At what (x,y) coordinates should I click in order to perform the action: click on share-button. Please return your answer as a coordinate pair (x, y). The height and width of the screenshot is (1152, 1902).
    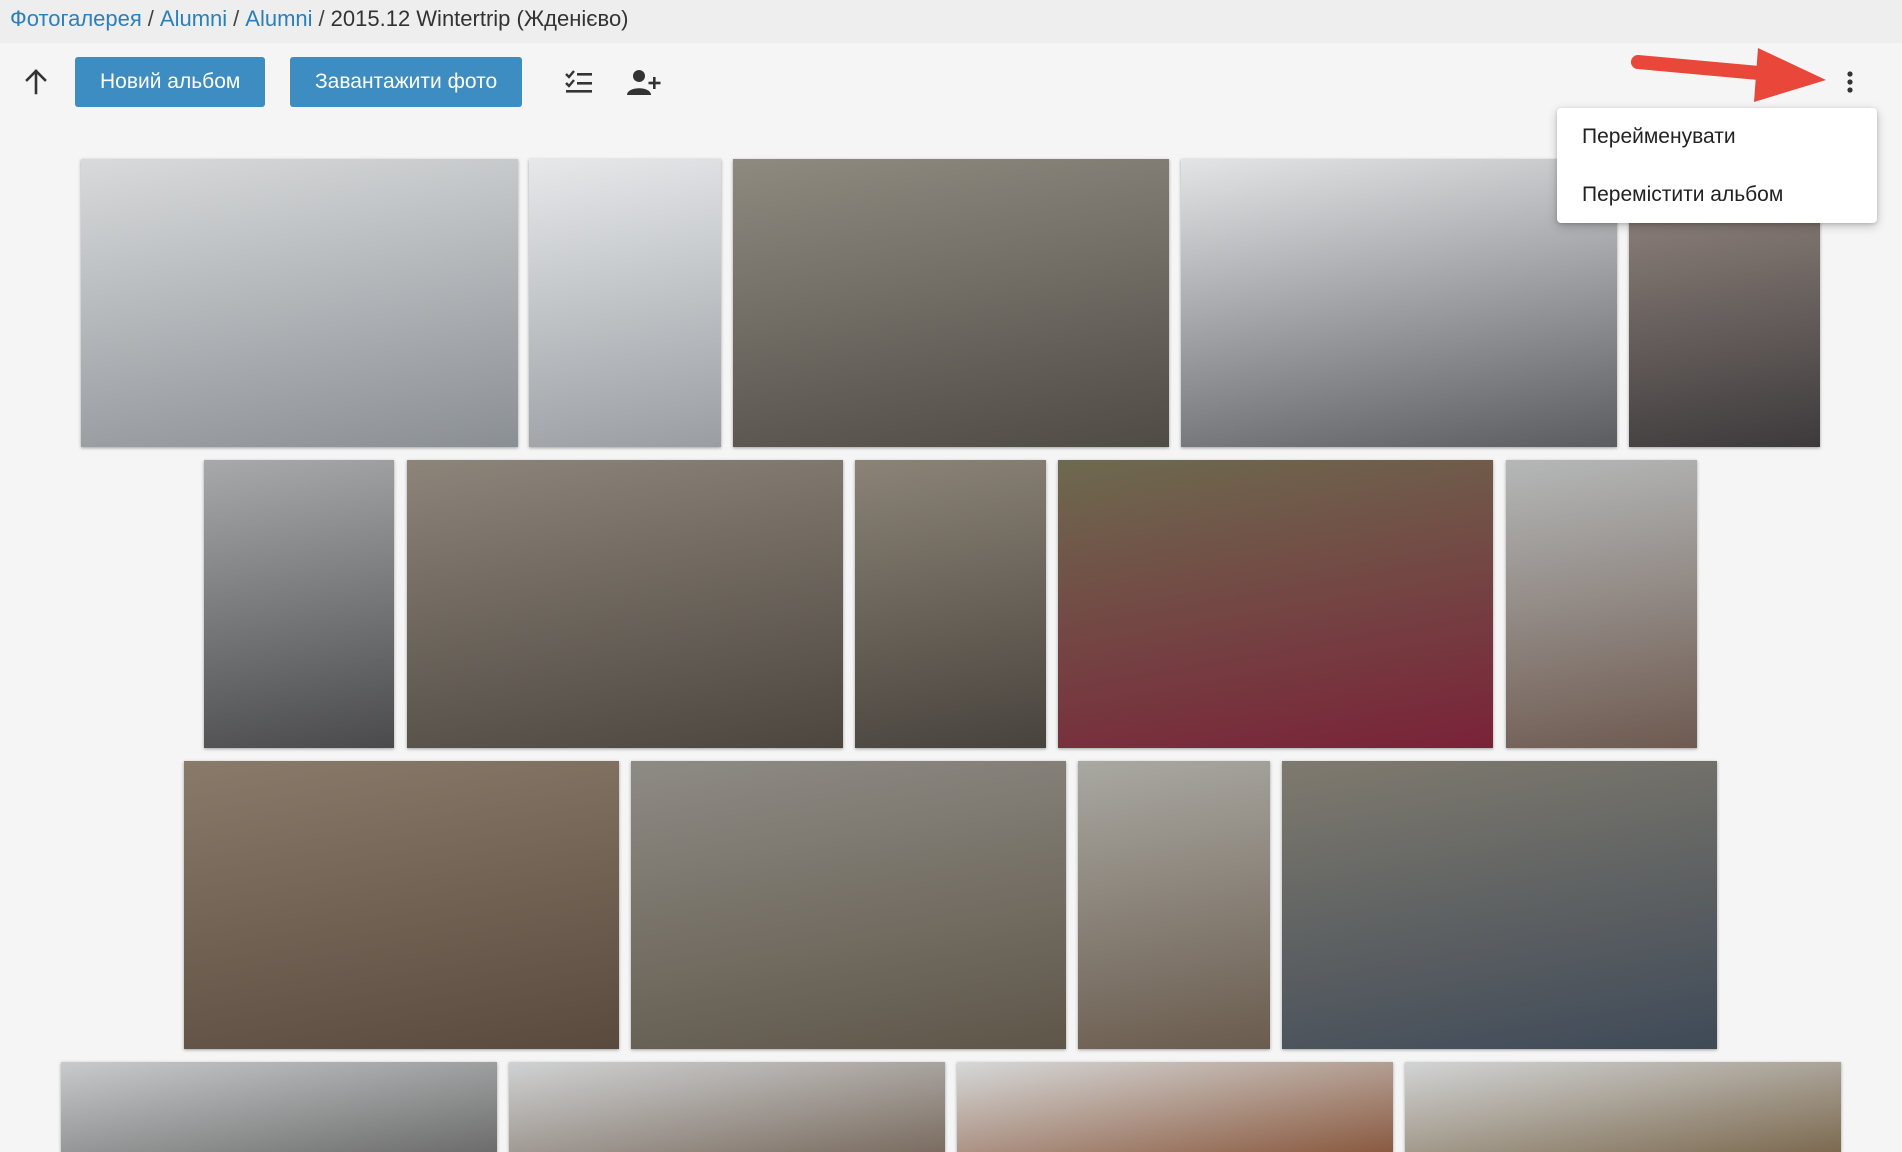
    Looking at the image, I should click on (644, 82).